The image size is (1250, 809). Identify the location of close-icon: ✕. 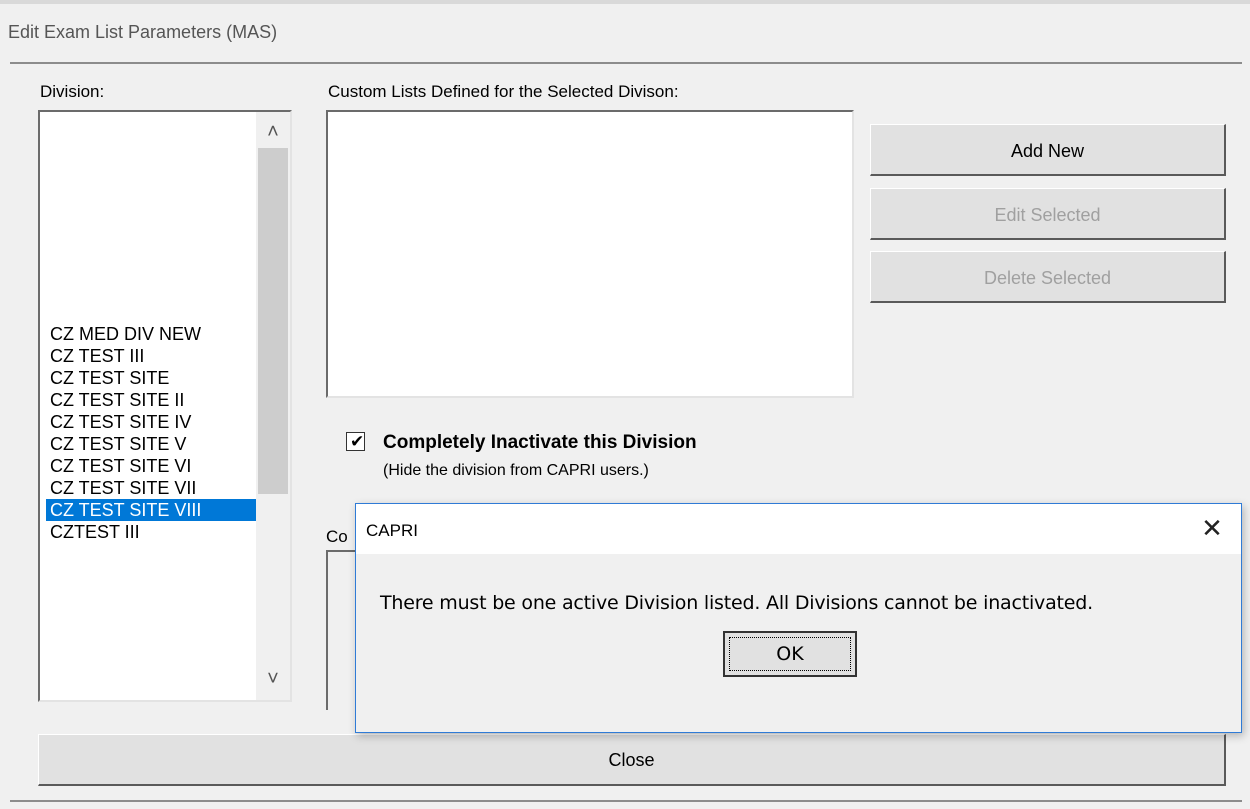
(1212, 529).